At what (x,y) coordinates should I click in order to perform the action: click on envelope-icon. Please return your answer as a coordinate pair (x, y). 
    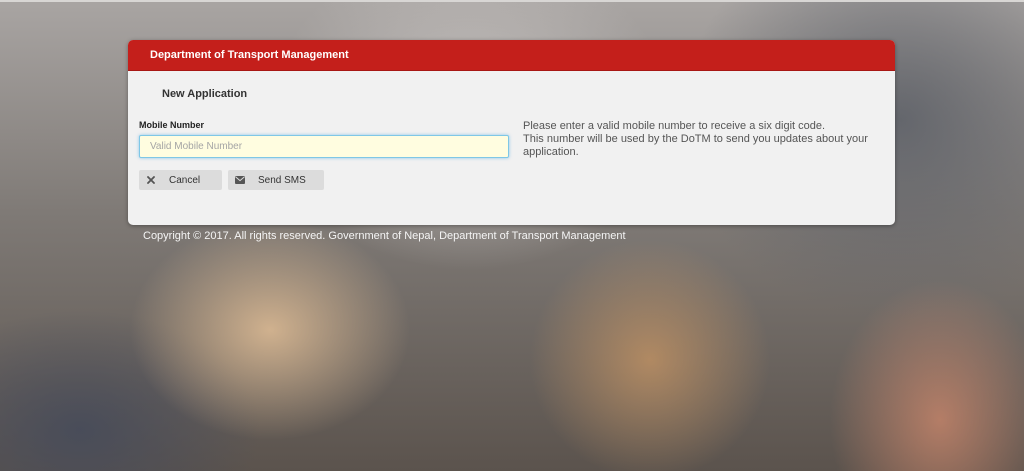
    Looking at the image, I should click on (240, 180).